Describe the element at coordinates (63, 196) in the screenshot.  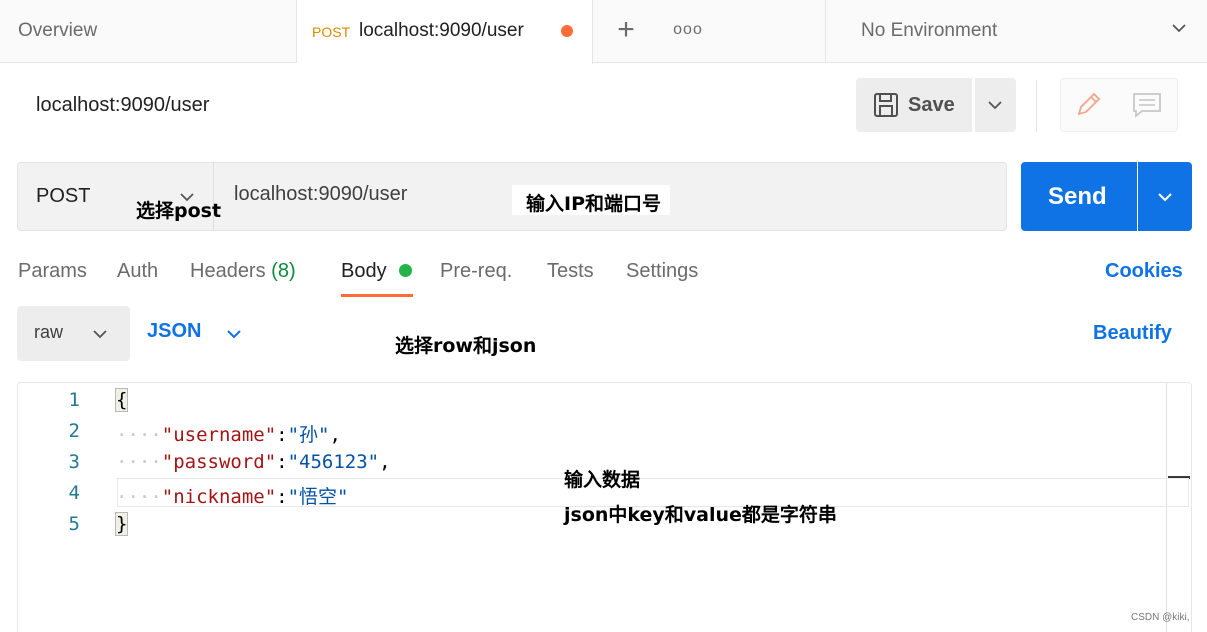
I see `method-label: POST` at that location.